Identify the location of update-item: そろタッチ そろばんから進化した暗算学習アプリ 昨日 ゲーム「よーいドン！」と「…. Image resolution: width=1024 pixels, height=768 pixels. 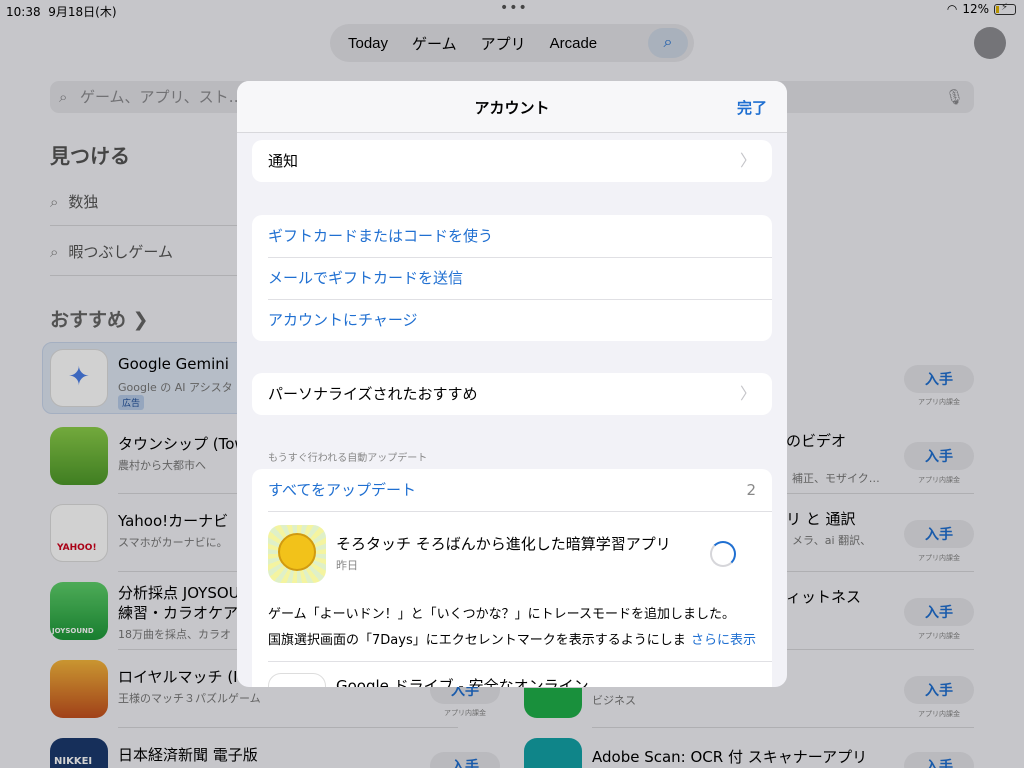
(512, 586).